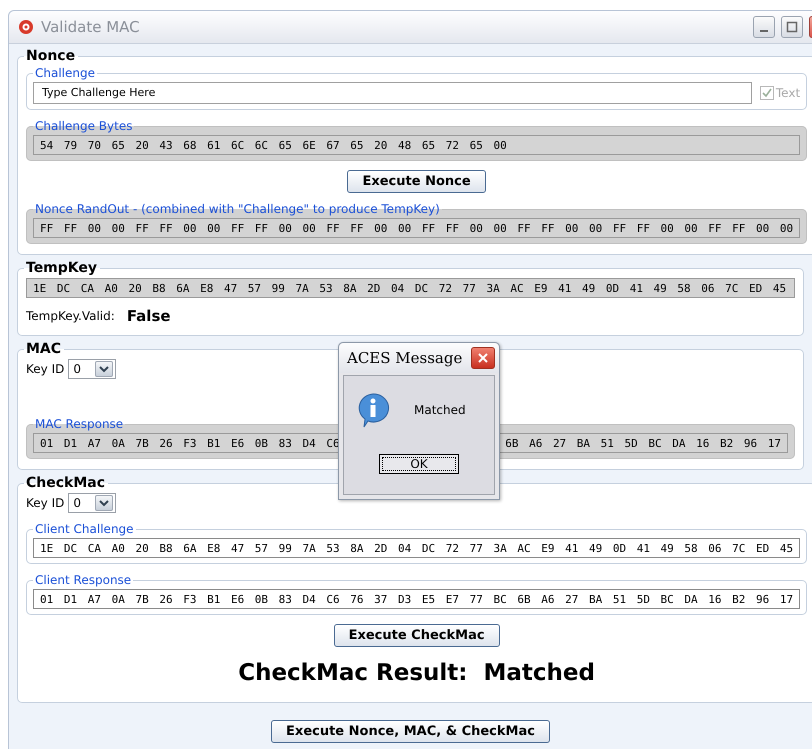 The width and height of the screenshot is (812, 749). Describe the element at coordinates (373, 410) in the screenshot. I see `info-icon` at that location.